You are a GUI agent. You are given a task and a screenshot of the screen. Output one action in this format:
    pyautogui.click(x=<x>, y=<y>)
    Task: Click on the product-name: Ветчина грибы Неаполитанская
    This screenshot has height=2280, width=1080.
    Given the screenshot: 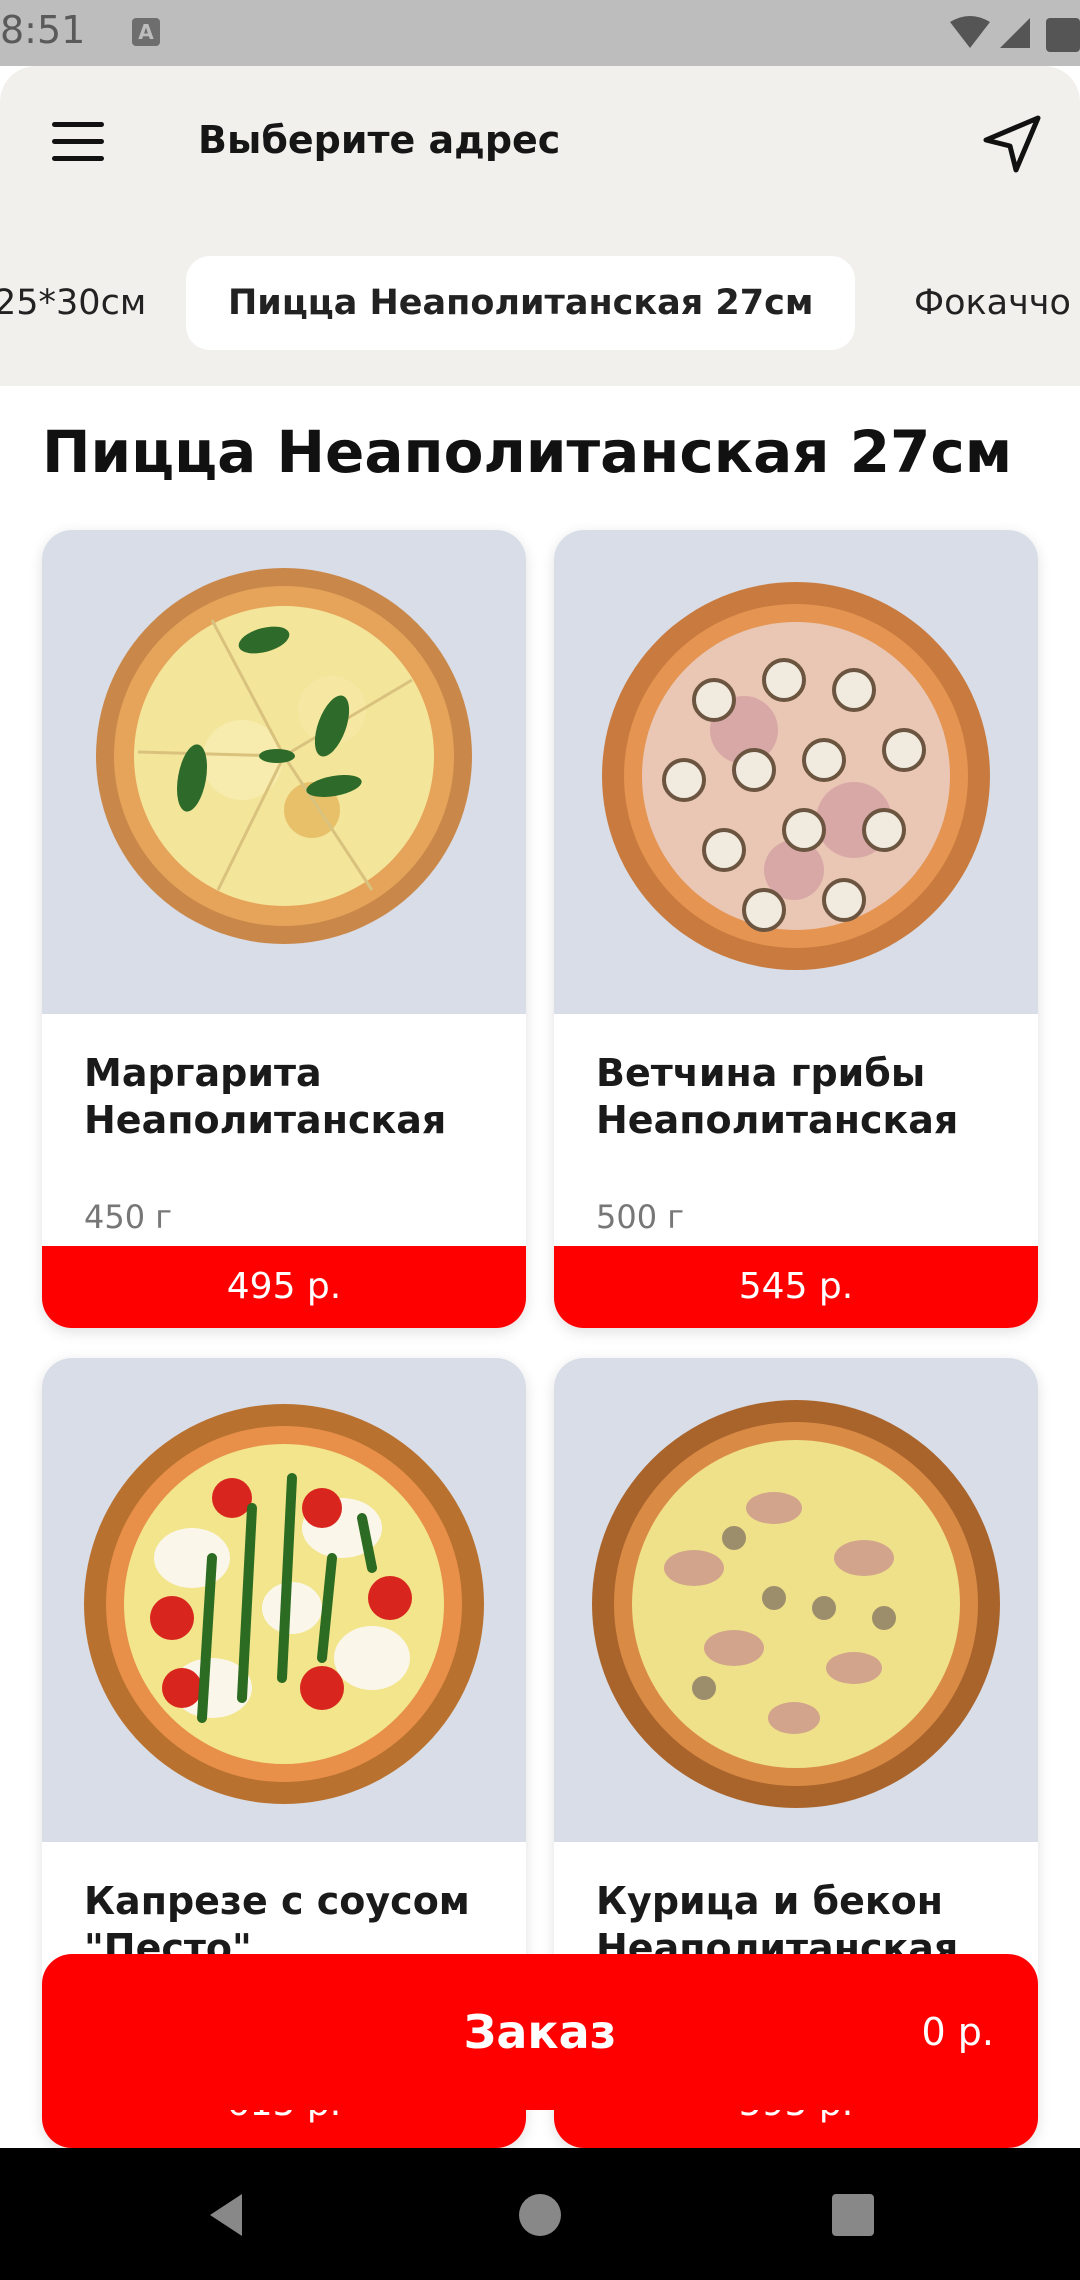 What is the action you would take?
    pyautogui.click(x=806, y=1097)
    